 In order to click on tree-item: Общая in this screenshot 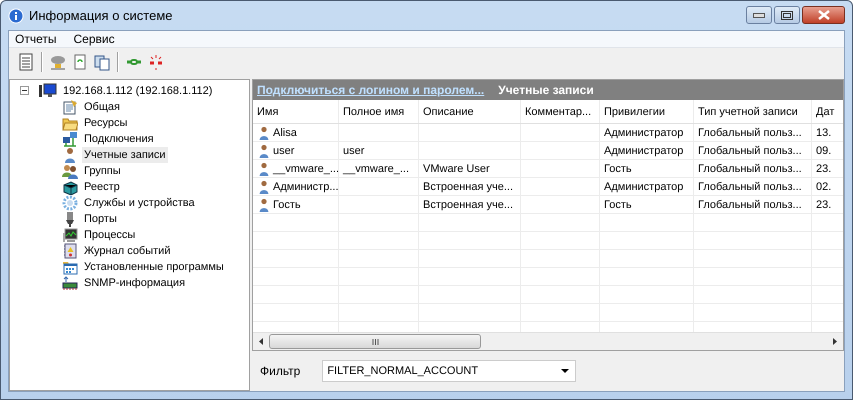, I will do `click(102, 107)`.